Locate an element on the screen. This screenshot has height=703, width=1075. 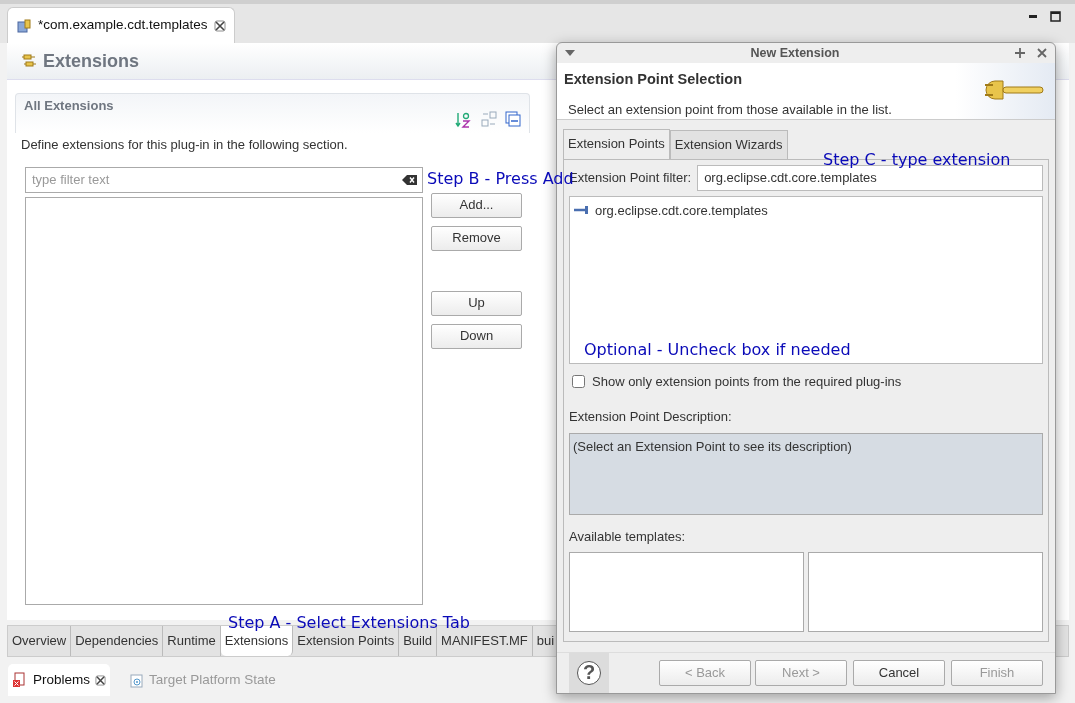
action-button: Down is located at coordinates (476, 336).